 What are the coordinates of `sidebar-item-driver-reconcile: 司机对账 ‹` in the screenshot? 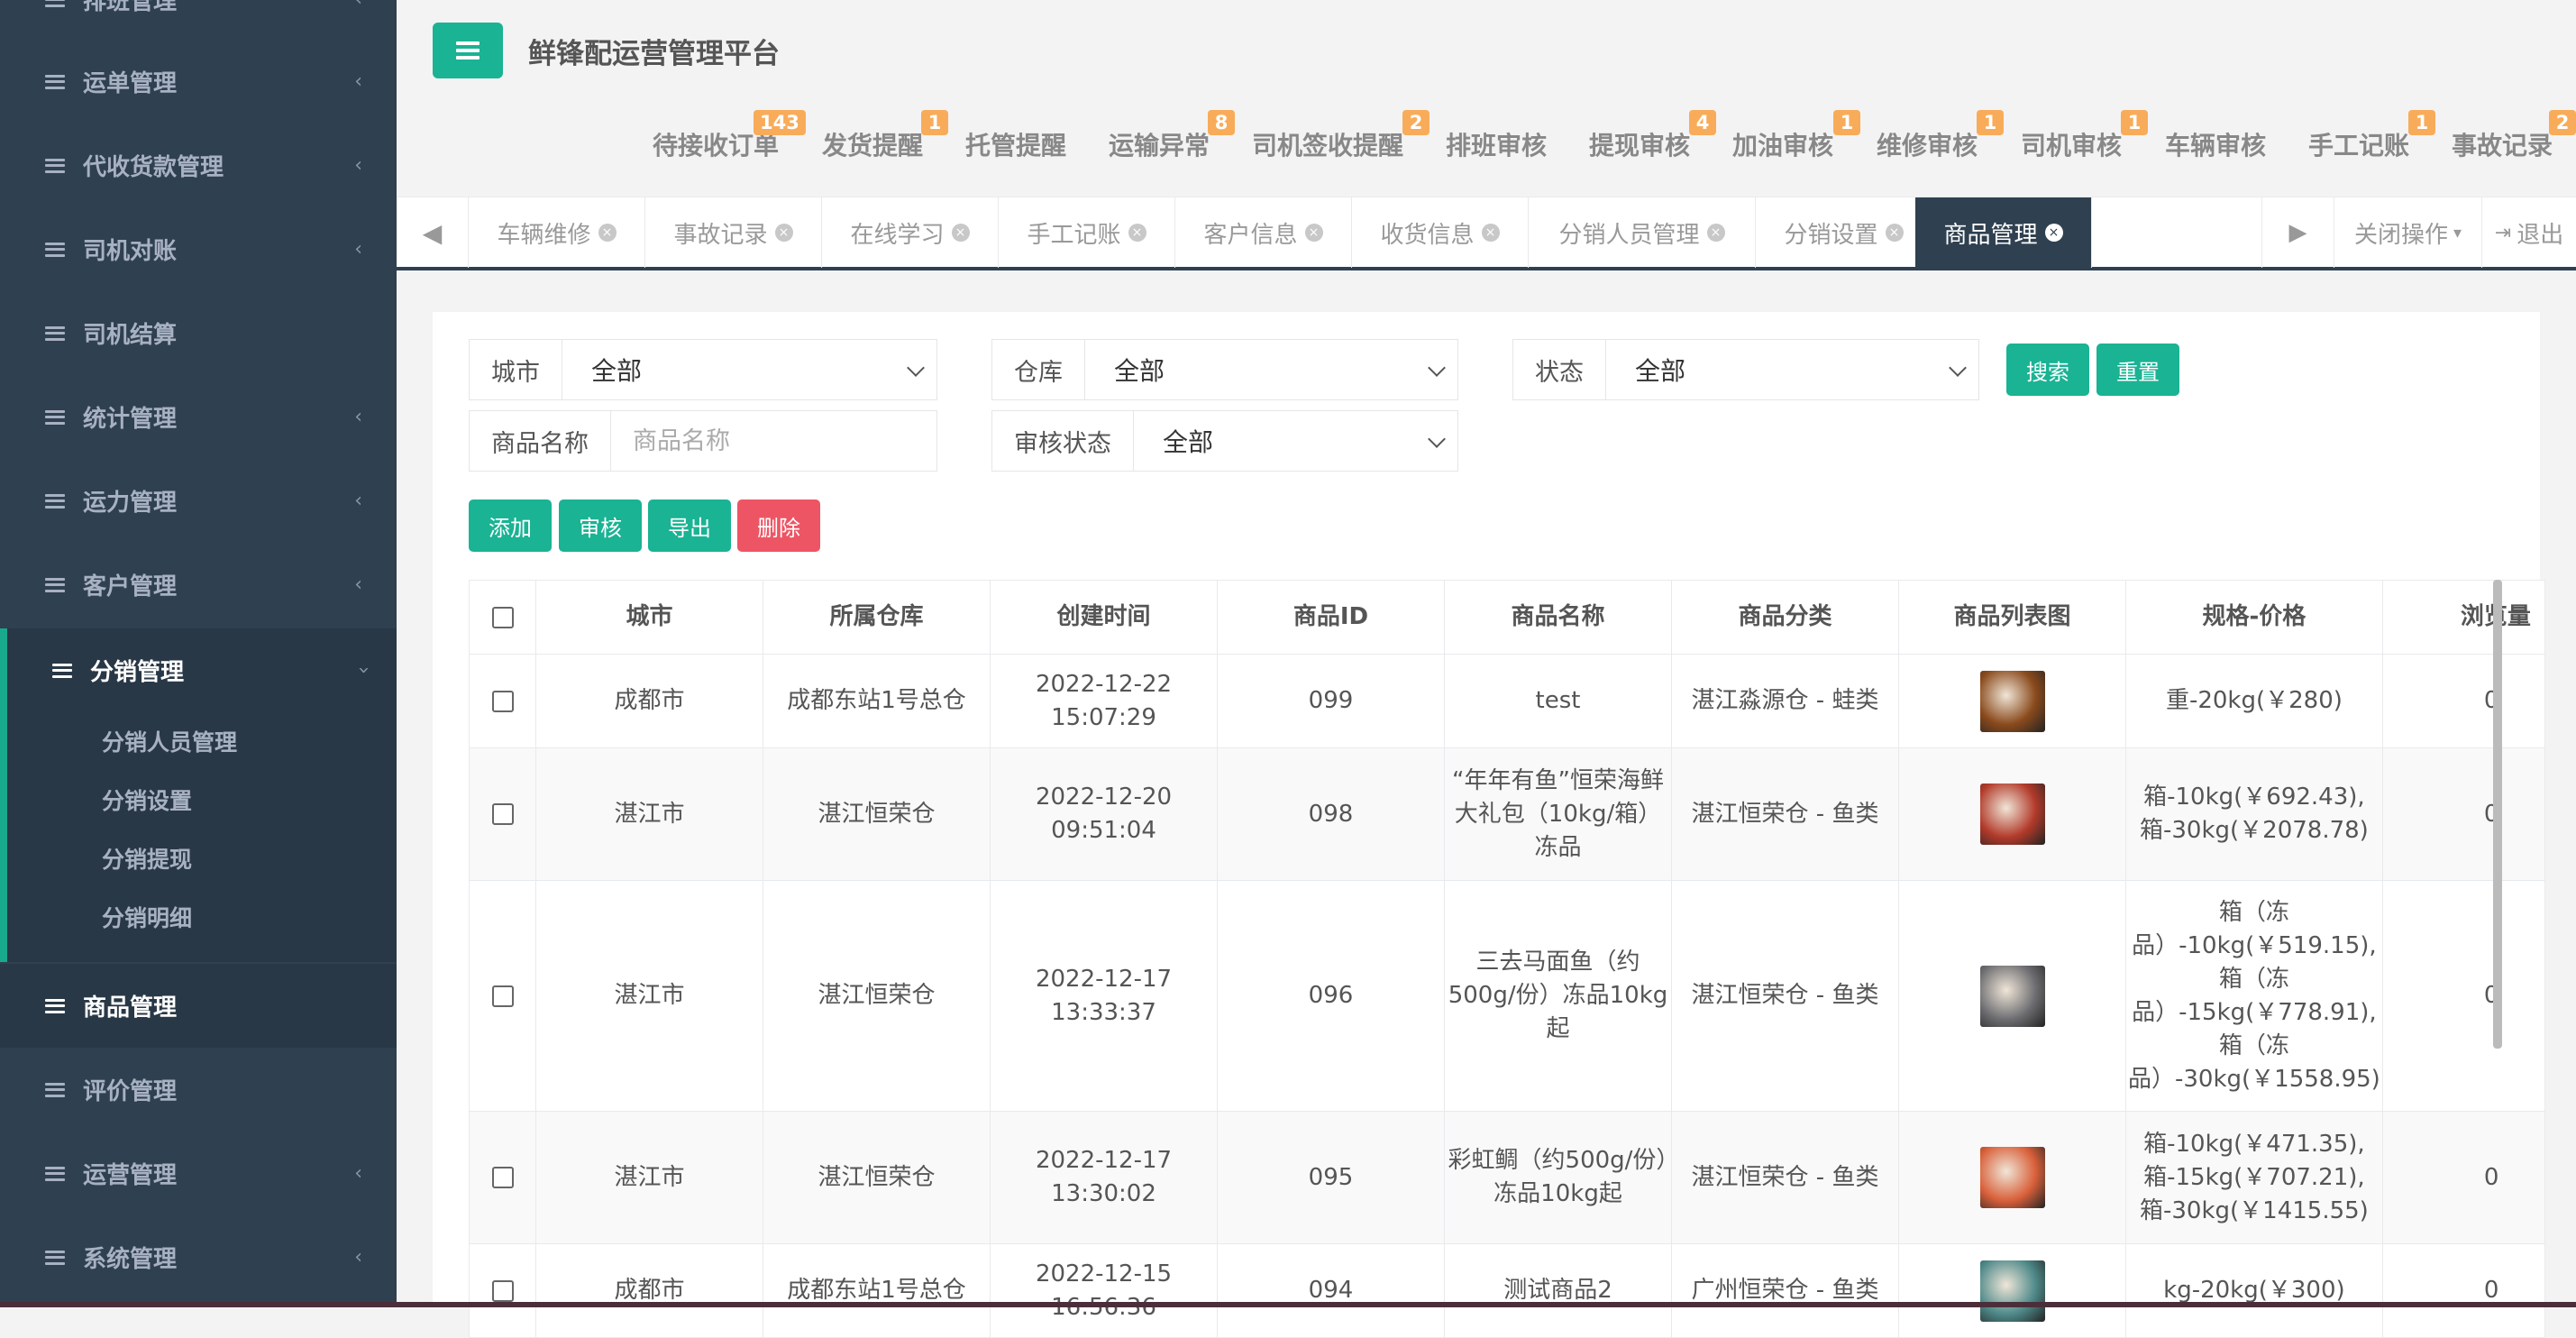 It's located at (198, 249).